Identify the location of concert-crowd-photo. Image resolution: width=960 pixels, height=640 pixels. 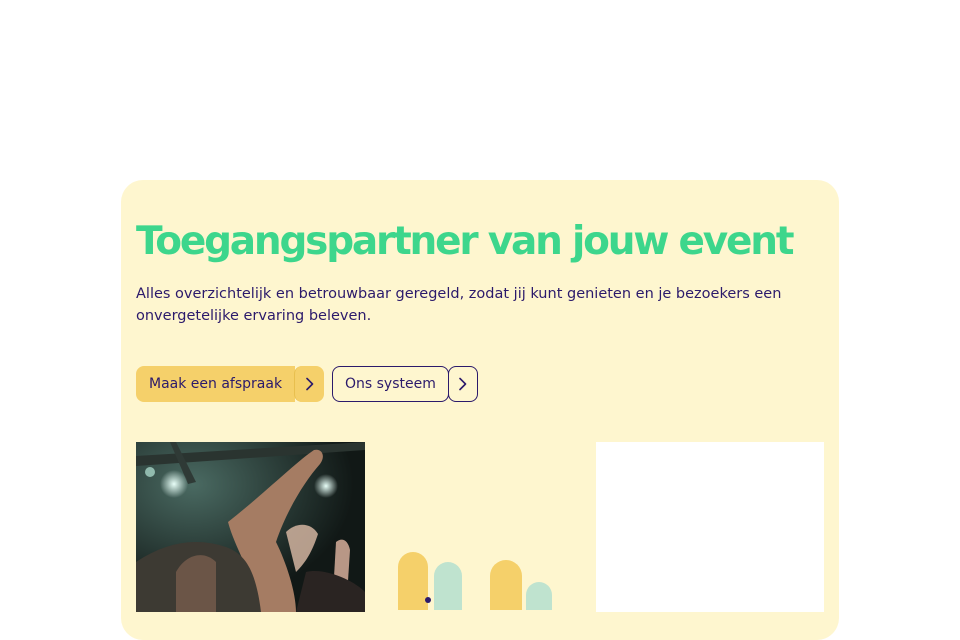
(250, 527).